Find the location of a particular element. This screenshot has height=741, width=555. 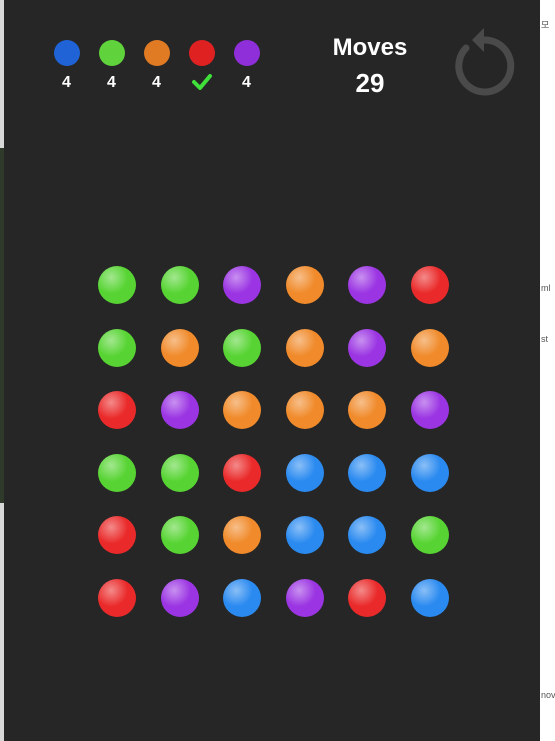

legend-item-green: 4 is located at coordinates (111, 66).